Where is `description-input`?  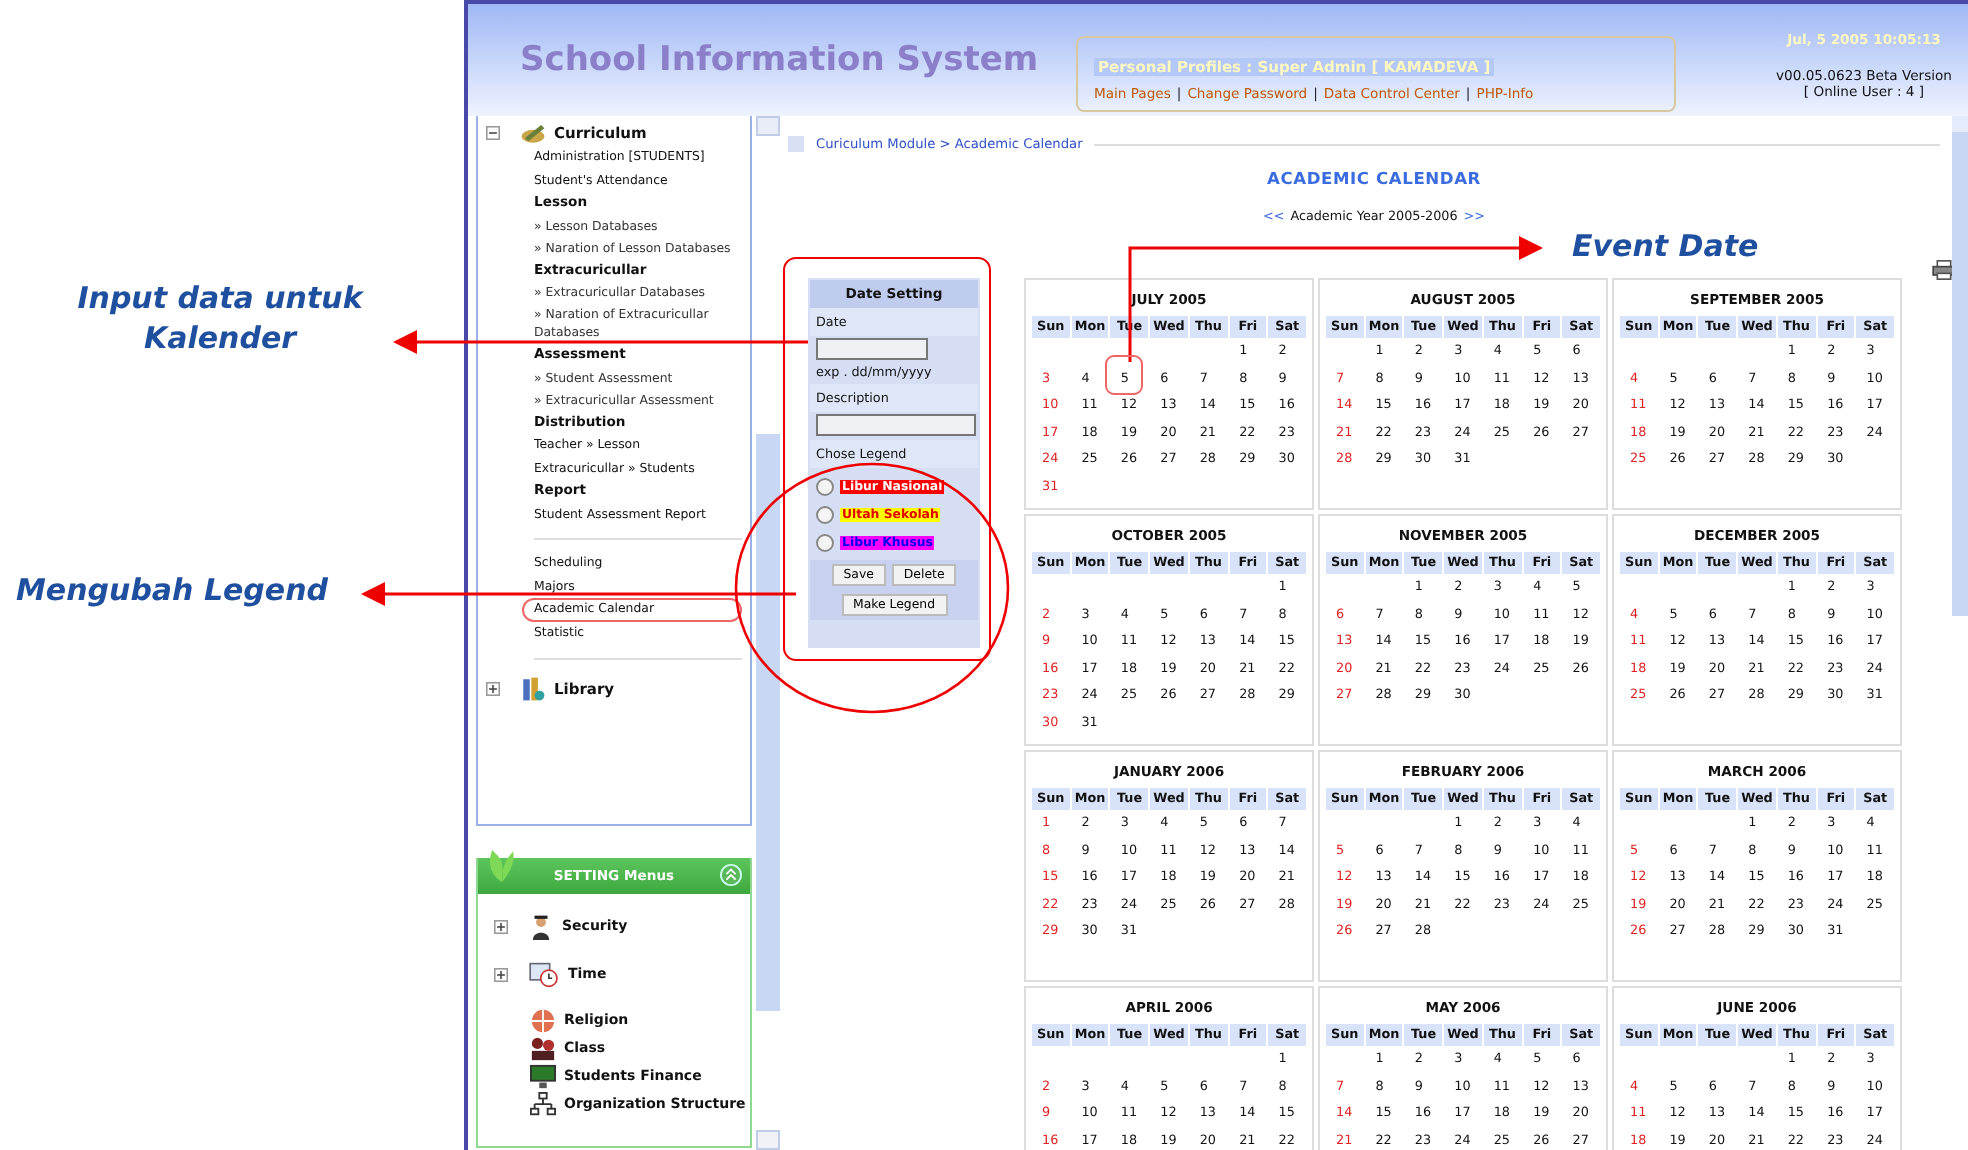
description-input is located at coordinates (896, 425).